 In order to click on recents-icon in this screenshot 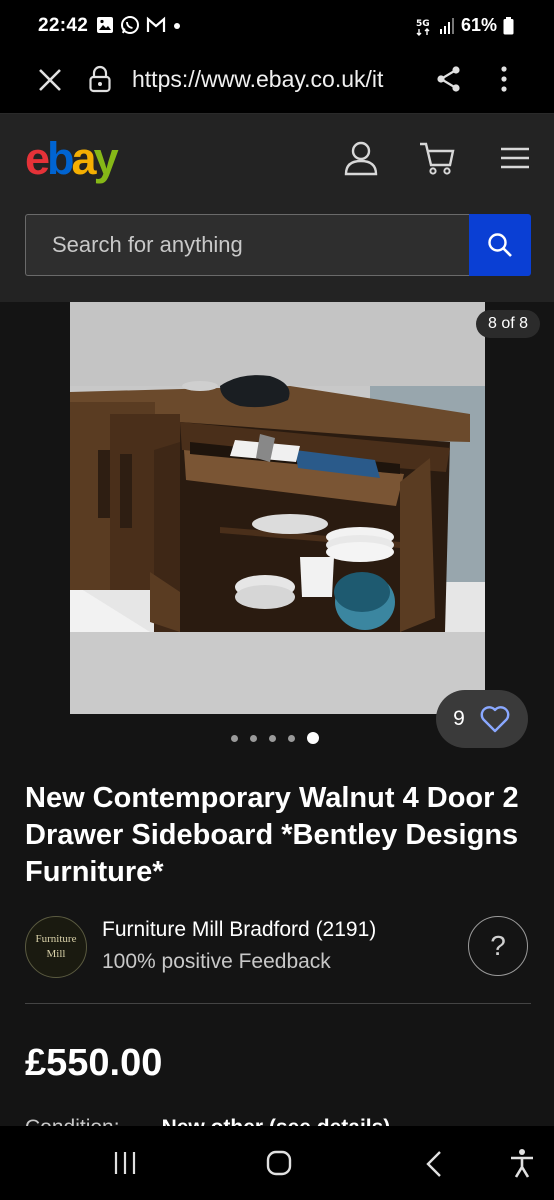, I will do `click(125, 1163)`.